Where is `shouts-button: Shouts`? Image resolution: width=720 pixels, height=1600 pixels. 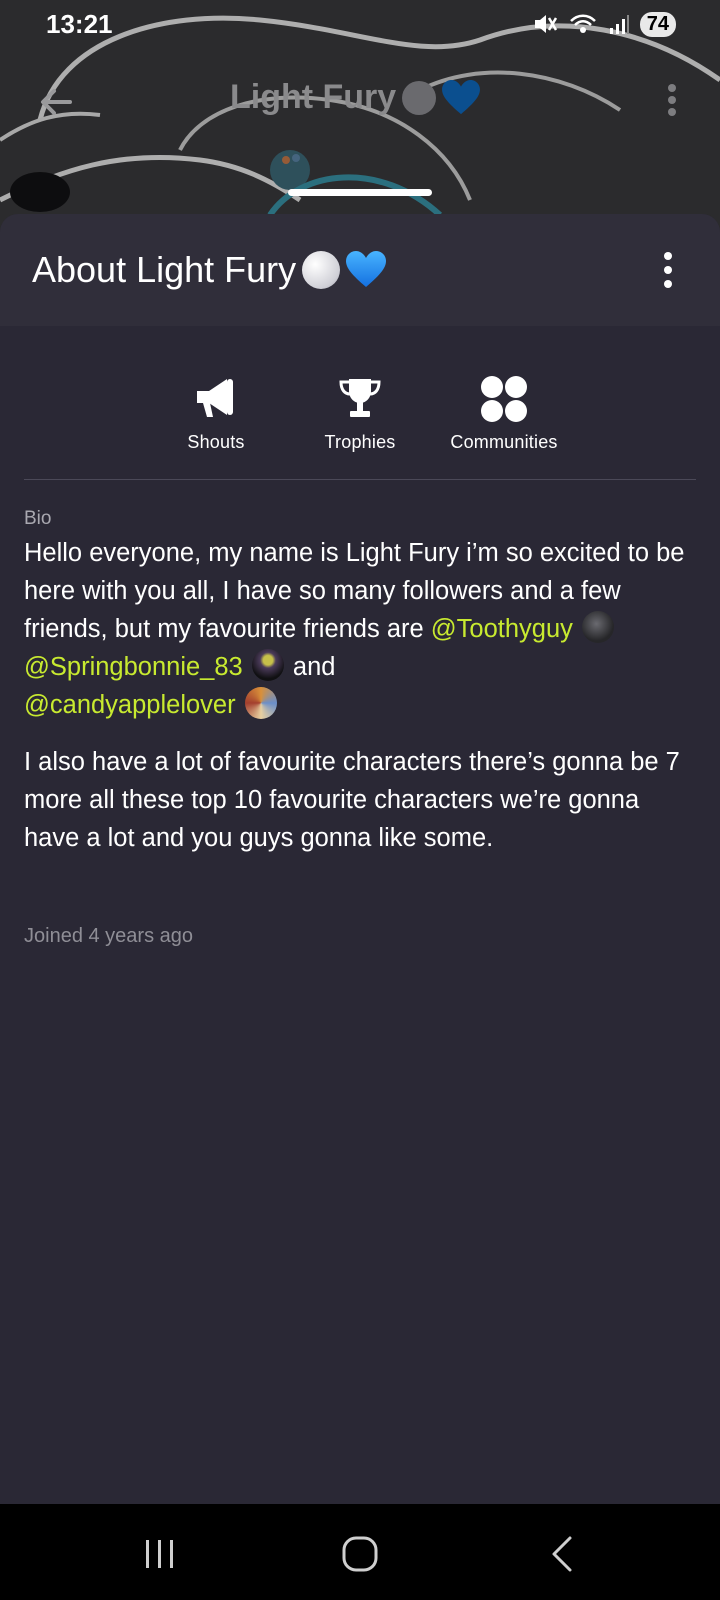 shouts-button: Shouts is located at coordinates (216, 413).